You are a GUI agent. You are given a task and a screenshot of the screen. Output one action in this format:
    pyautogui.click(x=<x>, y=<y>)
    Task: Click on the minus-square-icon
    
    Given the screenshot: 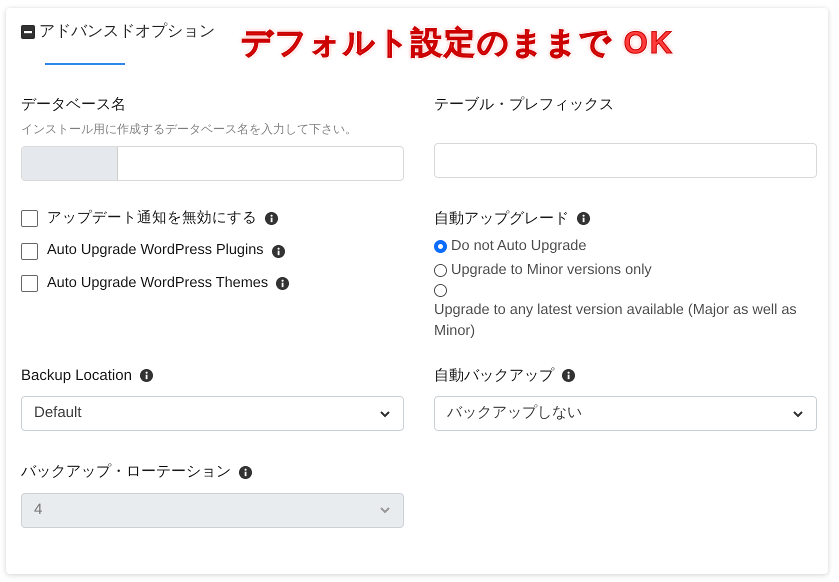 What is the action you would take?
    pyautogui.click(x=28, y=32)
    